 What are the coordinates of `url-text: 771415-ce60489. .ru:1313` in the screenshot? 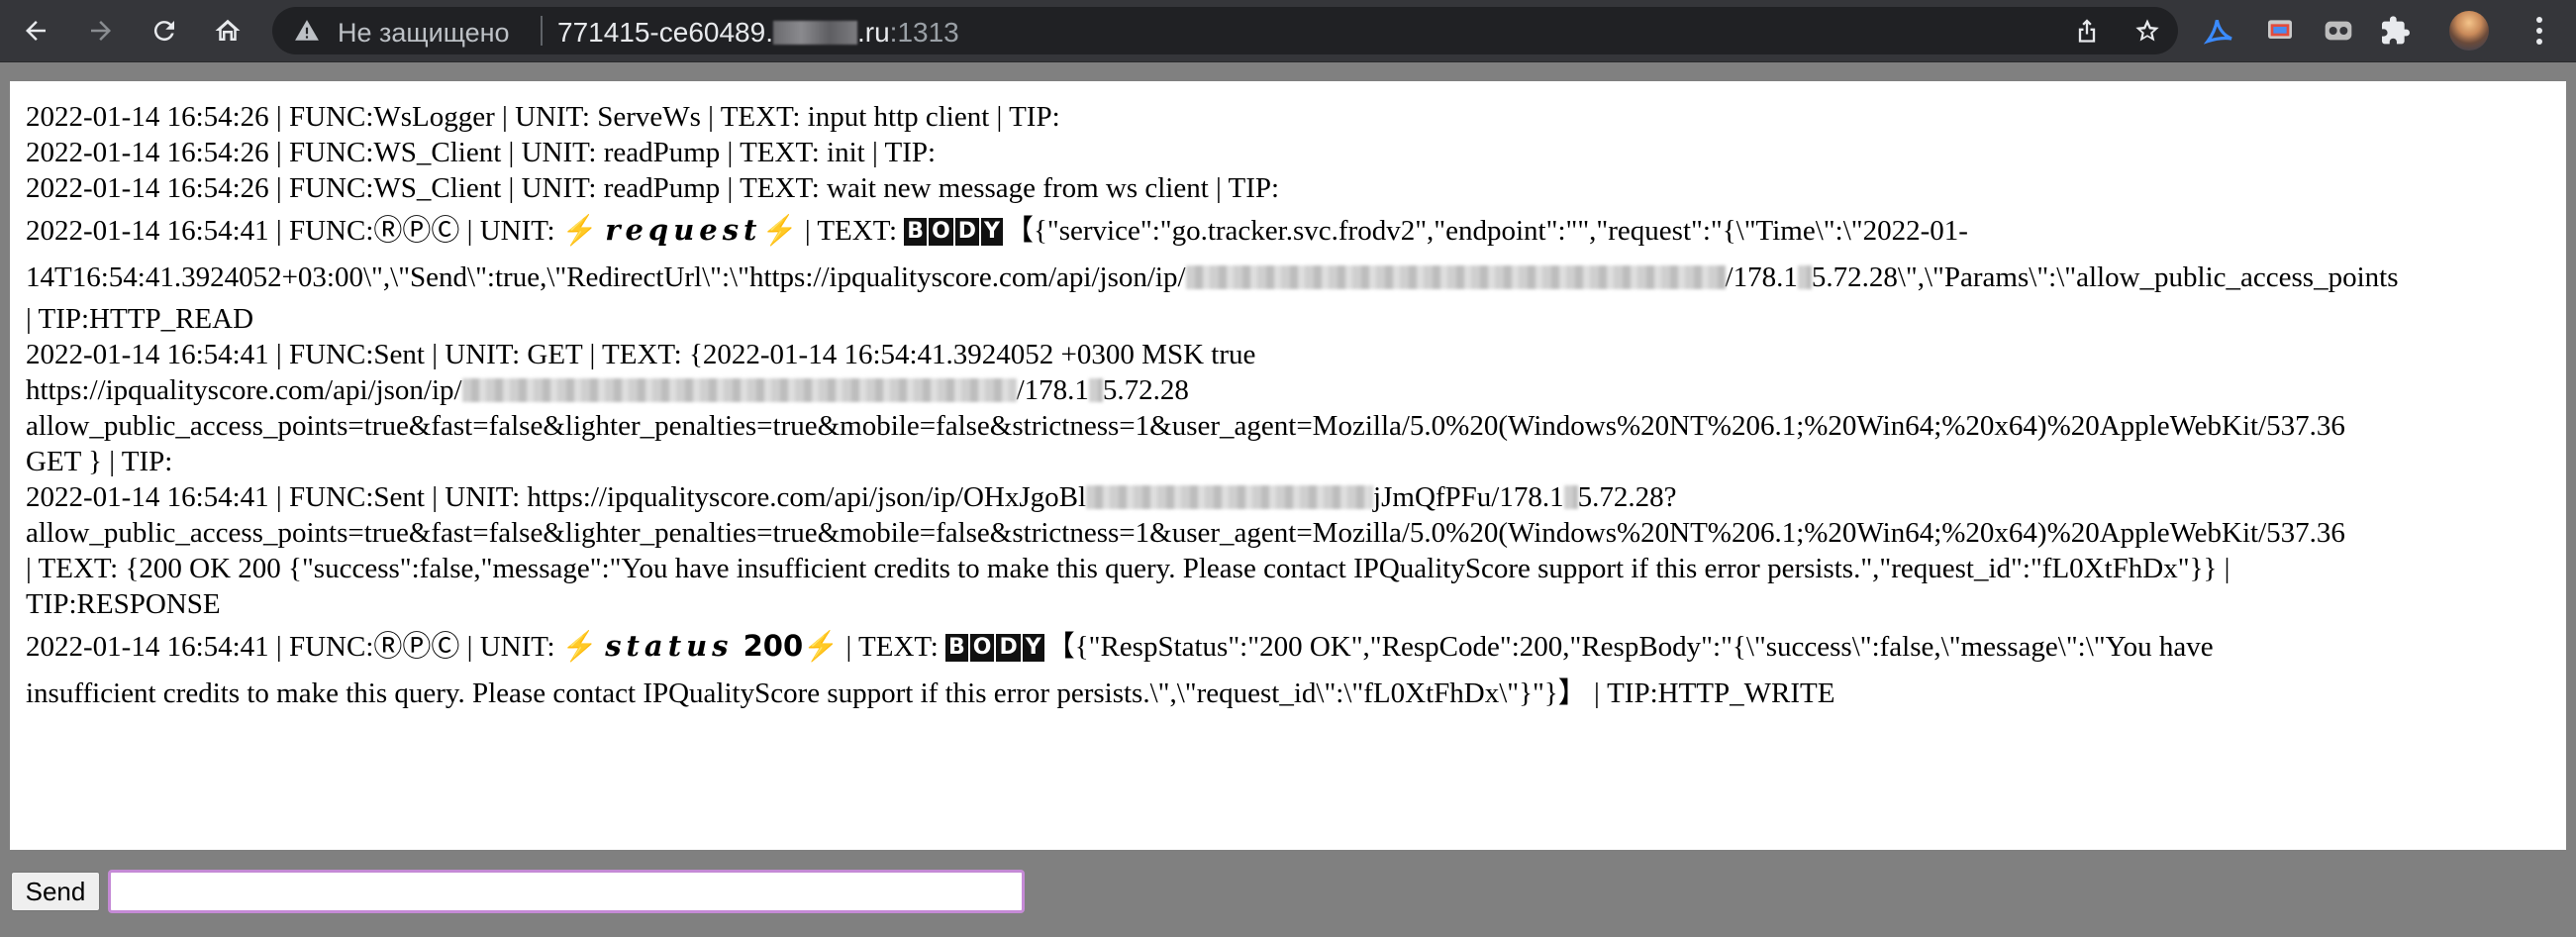 It's located at (758, 33).